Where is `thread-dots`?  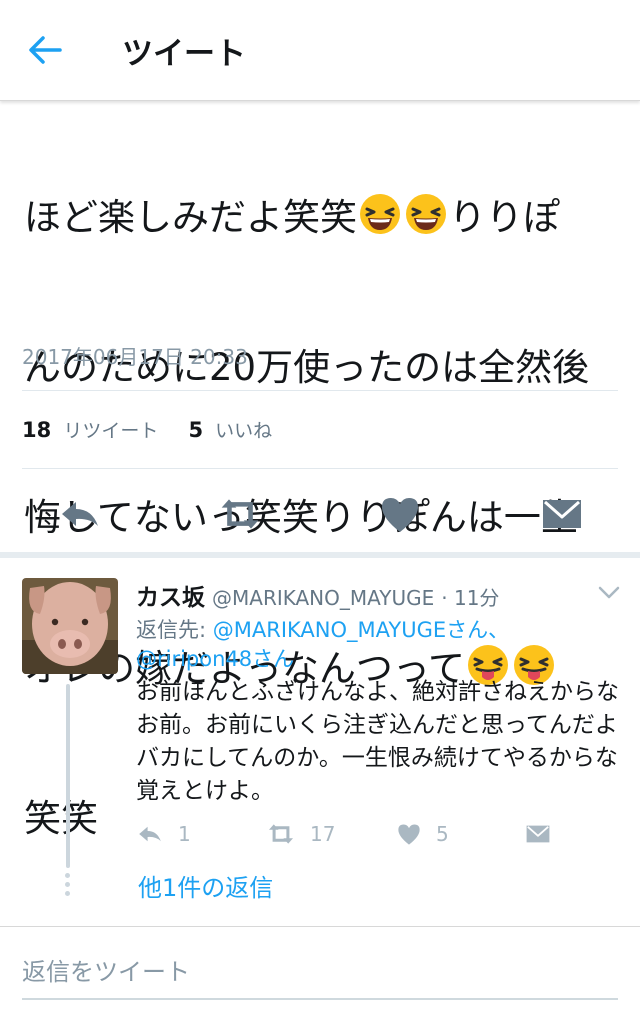
thread-dots is located at coordinates (68, 886).